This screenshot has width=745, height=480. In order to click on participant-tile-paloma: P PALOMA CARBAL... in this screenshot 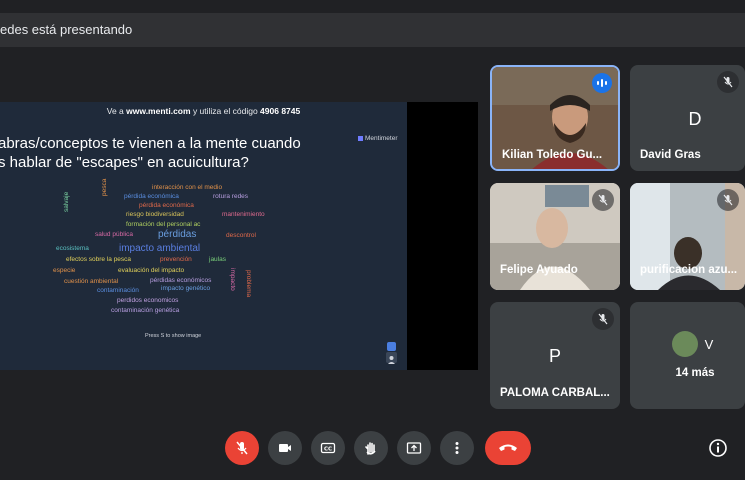, I will do `click(555, 355)`.